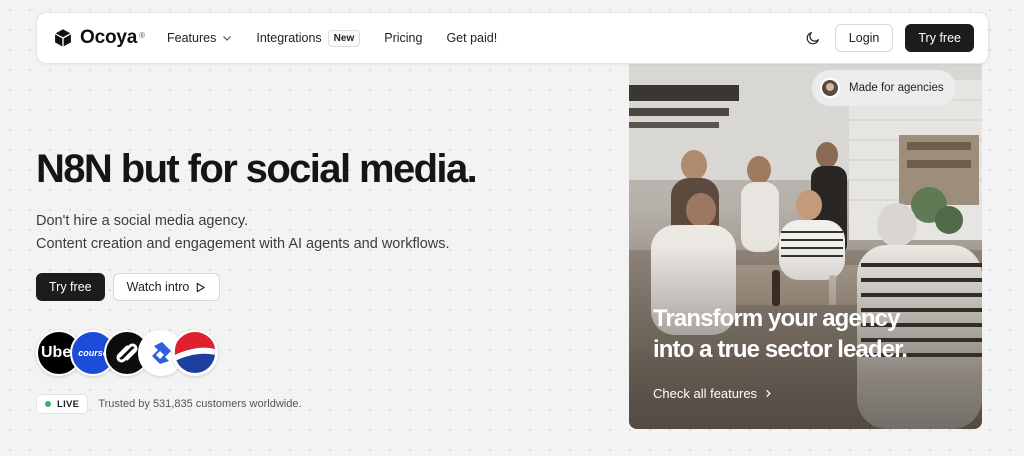 The height and width of the screenshot is (456, 1024). I want to click on registered-mark: ®, so click(142, 35).